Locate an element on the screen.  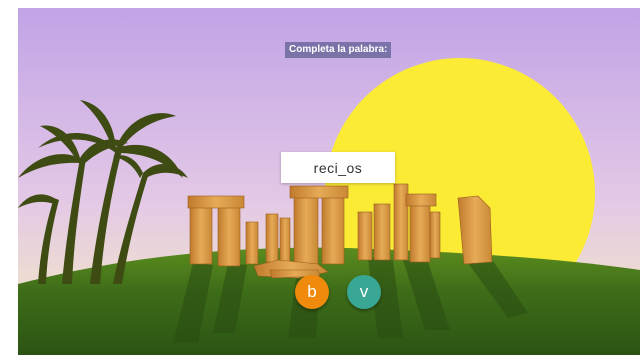
word-display: reci_os is located at coordinates (338, 167).